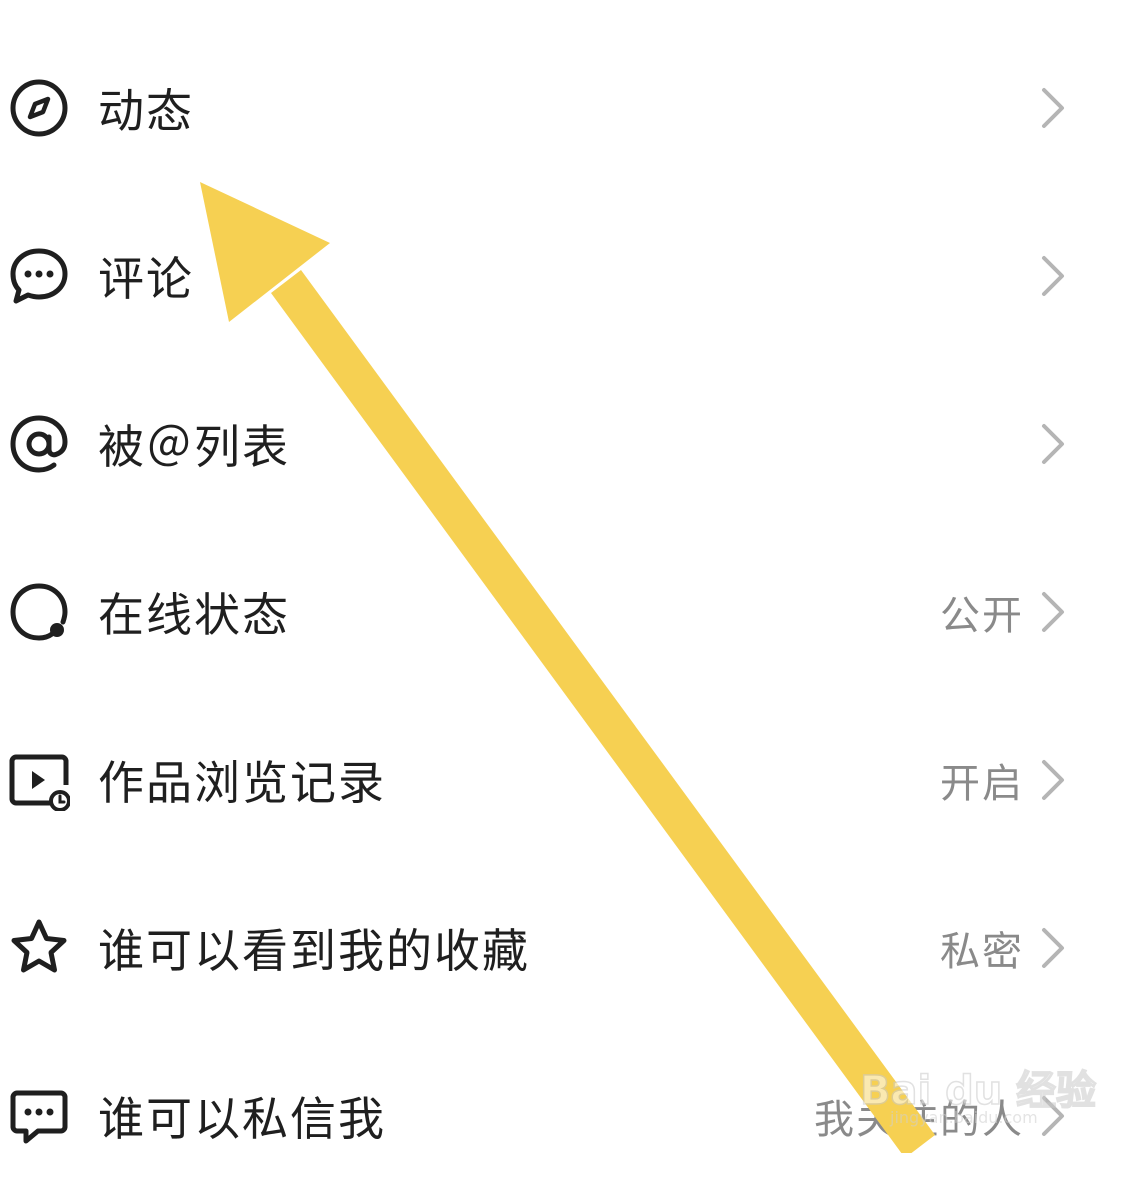 The image size is (1124, 1200). Describe the element at coordinates (562, 780) in the screenshot. I see `settings-row-view-history: 作品浏览记录 开启` at that location.